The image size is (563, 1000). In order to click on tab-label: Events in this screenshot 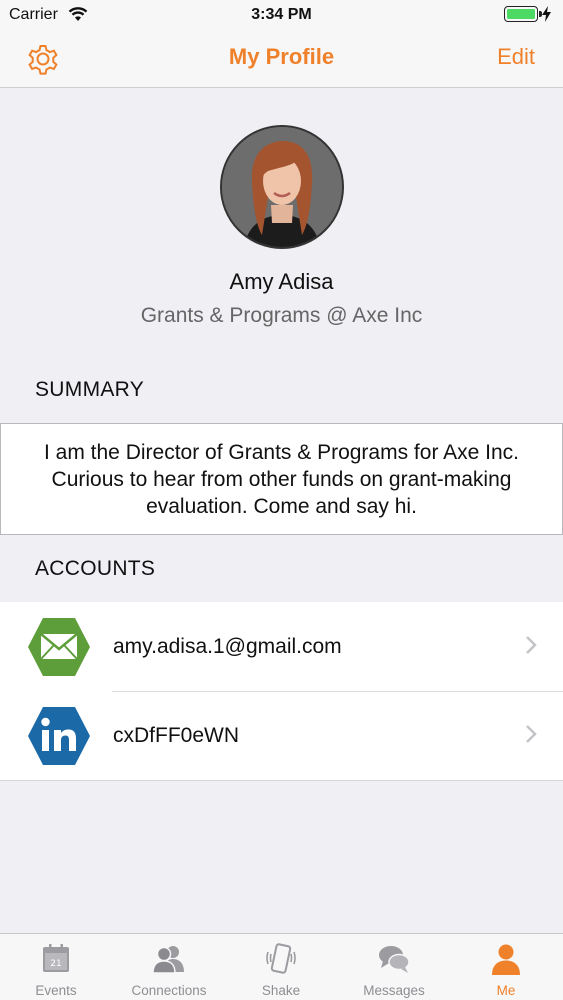, I will do `click(56, 990)`.